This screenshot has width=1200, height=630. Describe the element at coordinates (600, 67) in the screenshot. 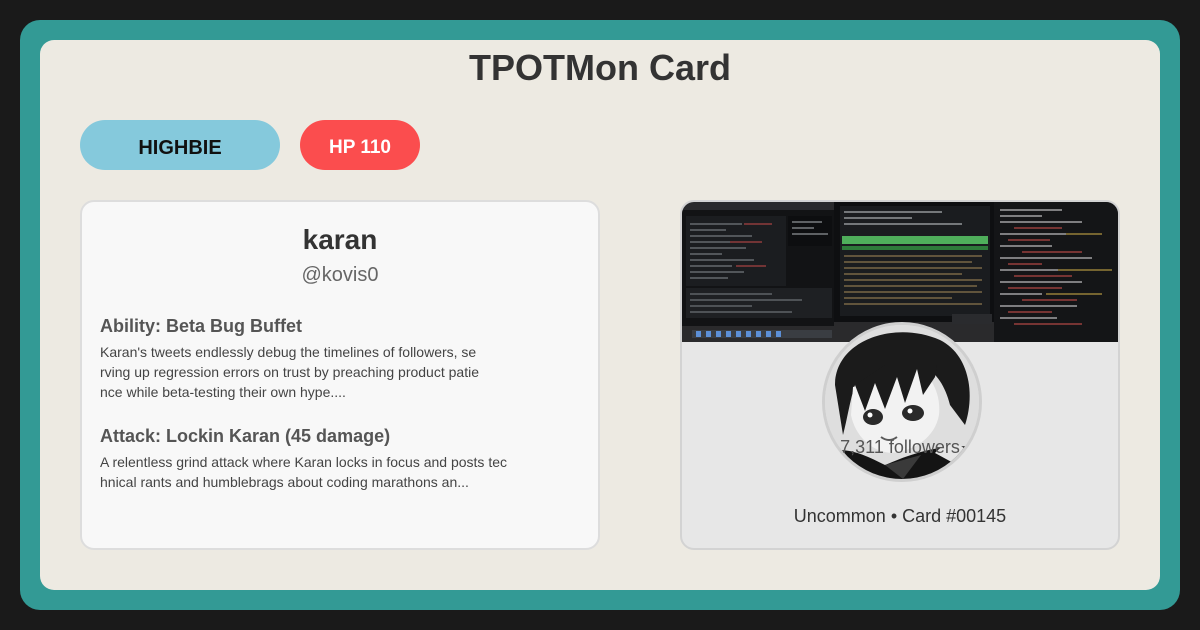

I see `card-title: TPOTMon Card` at that location.